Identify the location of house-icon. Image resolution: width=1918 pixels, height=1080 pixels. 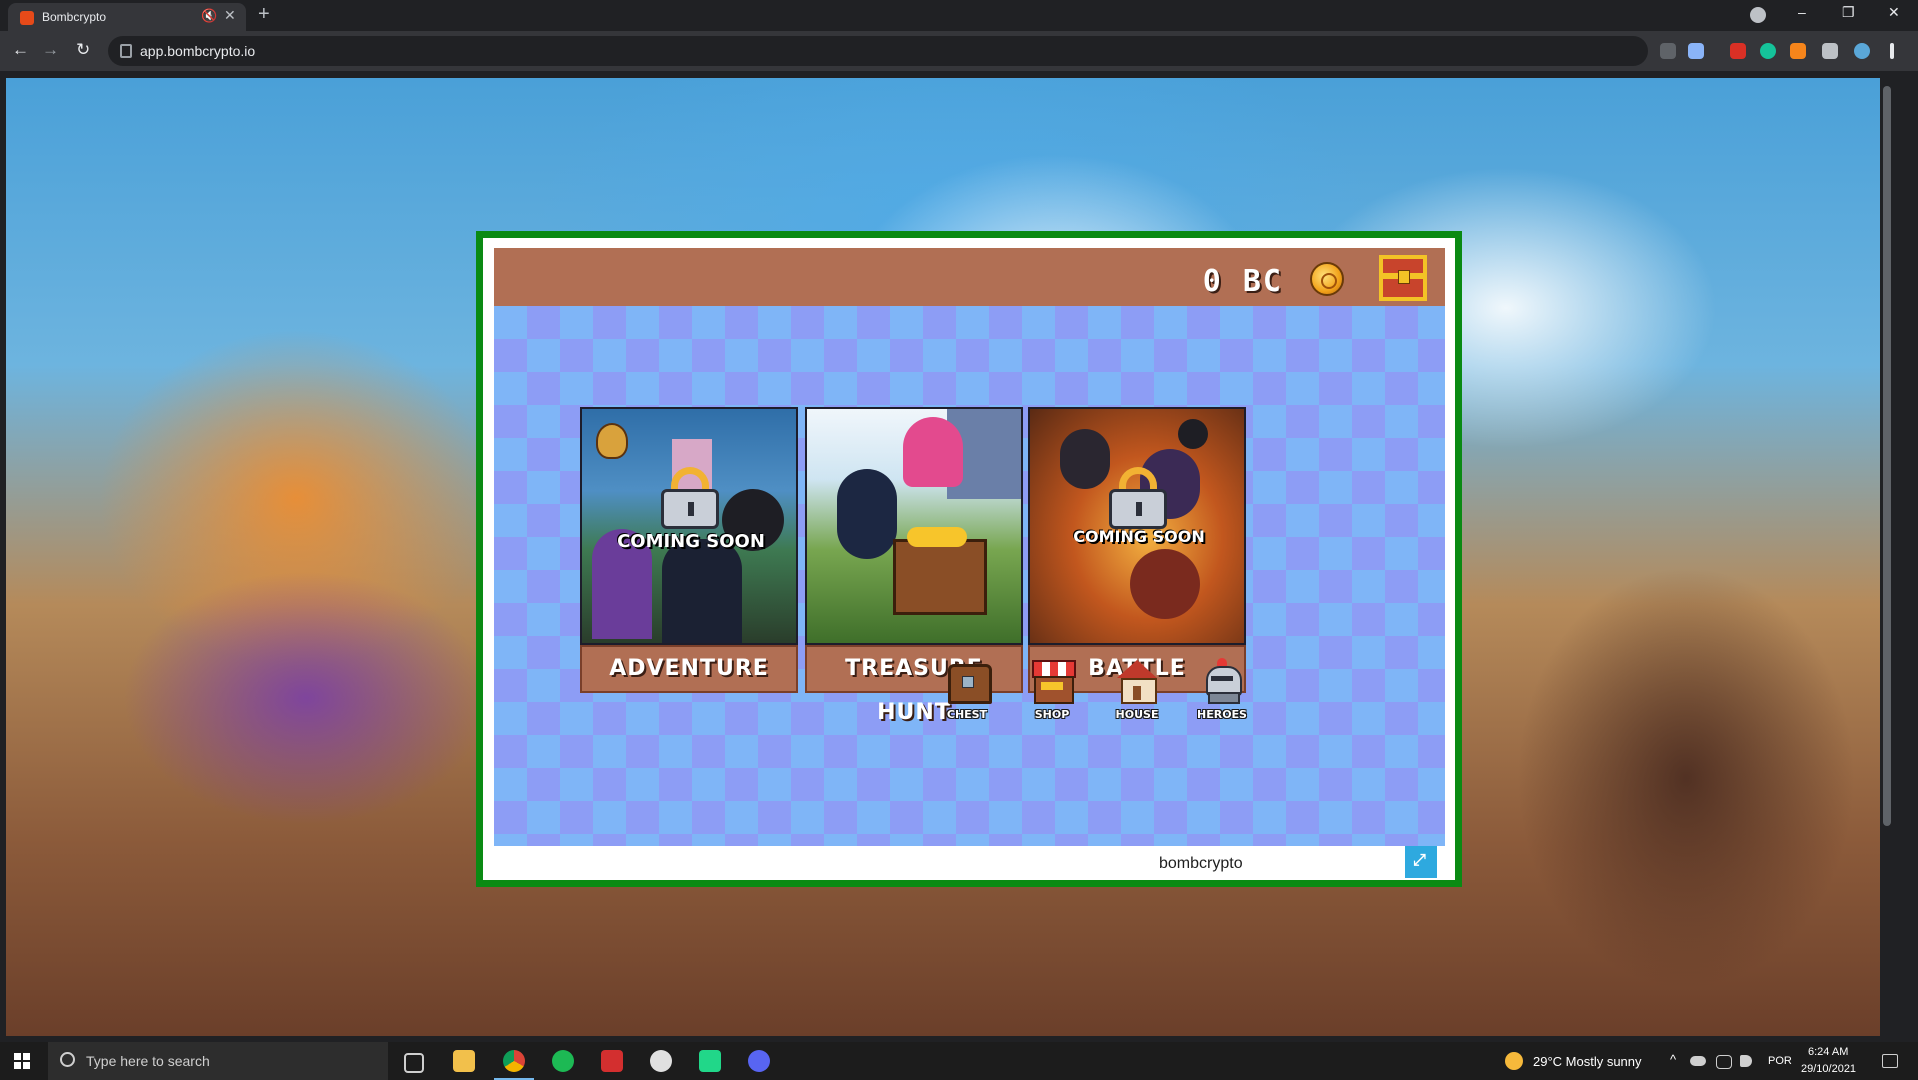
(1137, 681).